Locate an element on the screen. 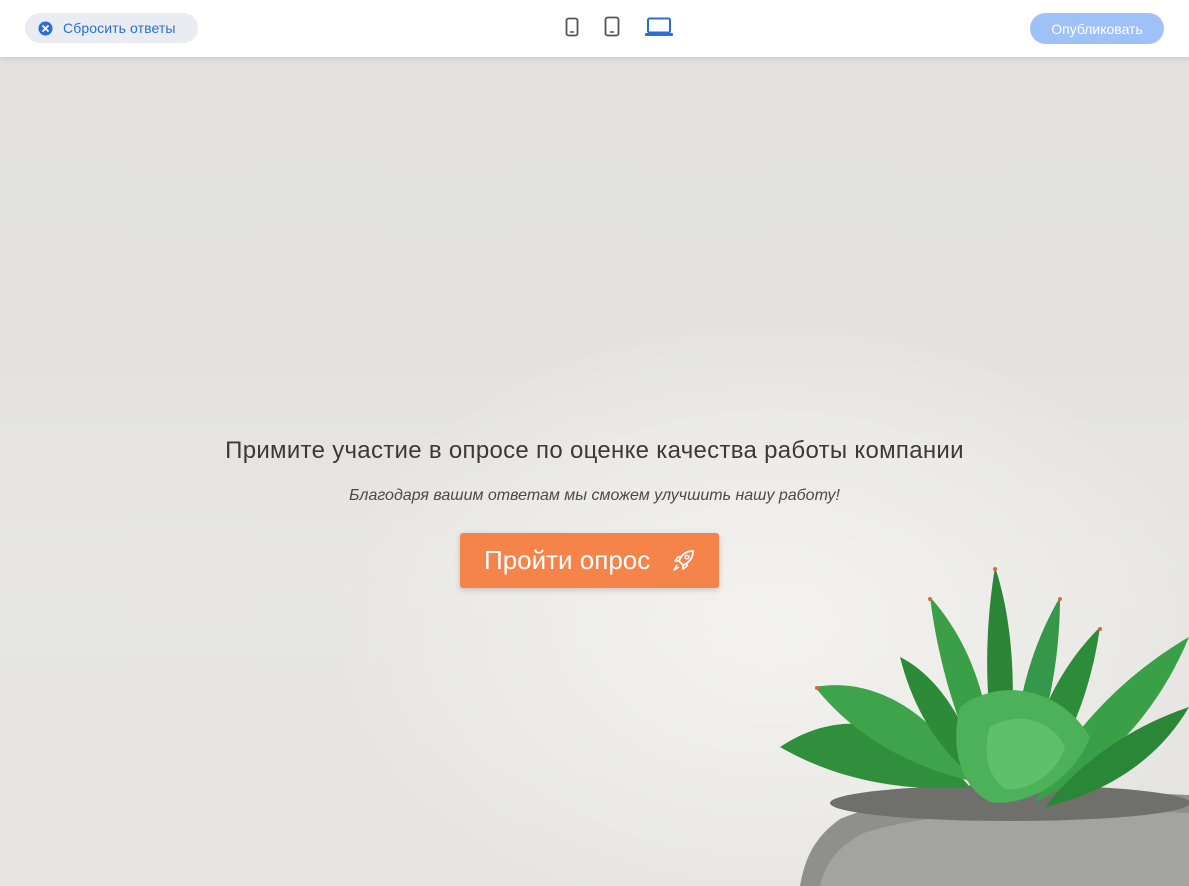 This screenshot has height=886, width=1189. succulent-plant-image is located at coordinates (984, 726).